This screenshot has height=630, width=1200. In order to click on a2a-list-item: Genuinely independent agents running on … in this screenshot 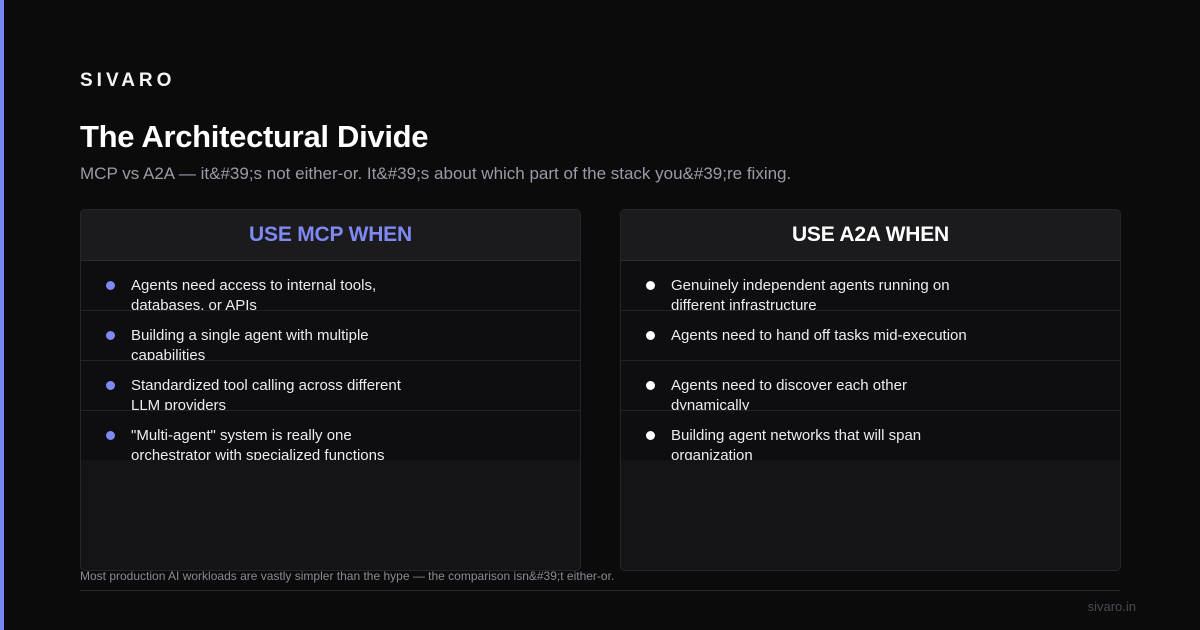, I will do `click(870, 286)`.